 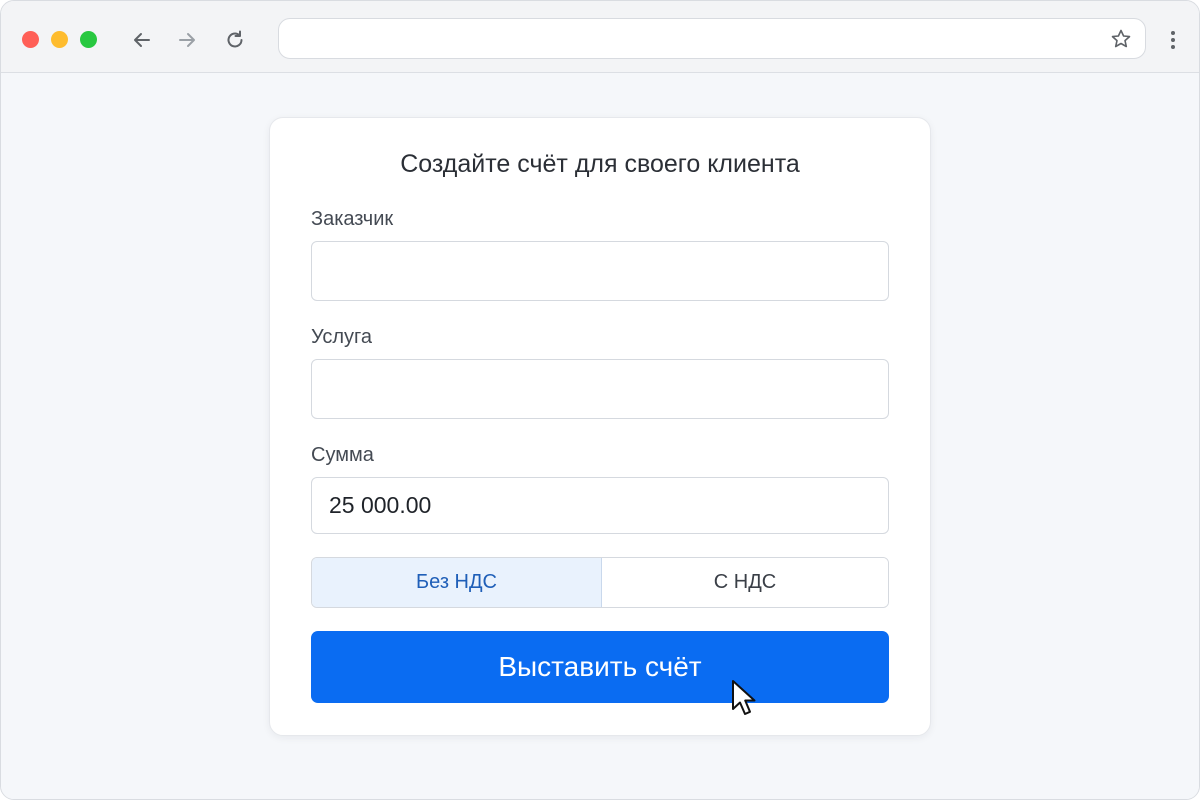 What do you see at coordinates (352, 219) in the screenshot?
I see `customer-label: Заказчик` at bounding box center [352, 219].